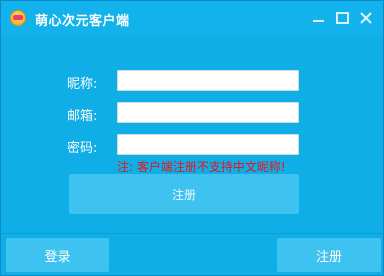  What do you see at coordinates (192, 18) in the screenshot?
I see `title-bar: 萌心次元客户端` at bounding box center [192, 18].